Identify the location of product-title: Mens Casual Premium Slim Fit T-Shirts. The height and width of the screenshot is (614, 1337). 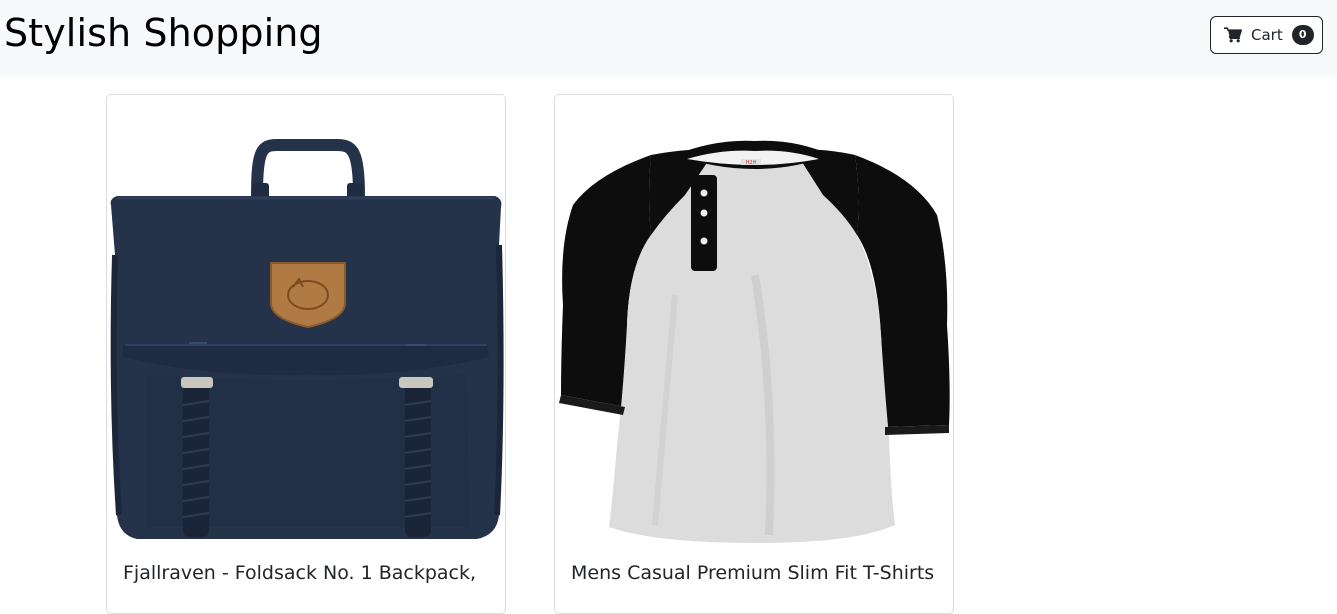
(756, 573).